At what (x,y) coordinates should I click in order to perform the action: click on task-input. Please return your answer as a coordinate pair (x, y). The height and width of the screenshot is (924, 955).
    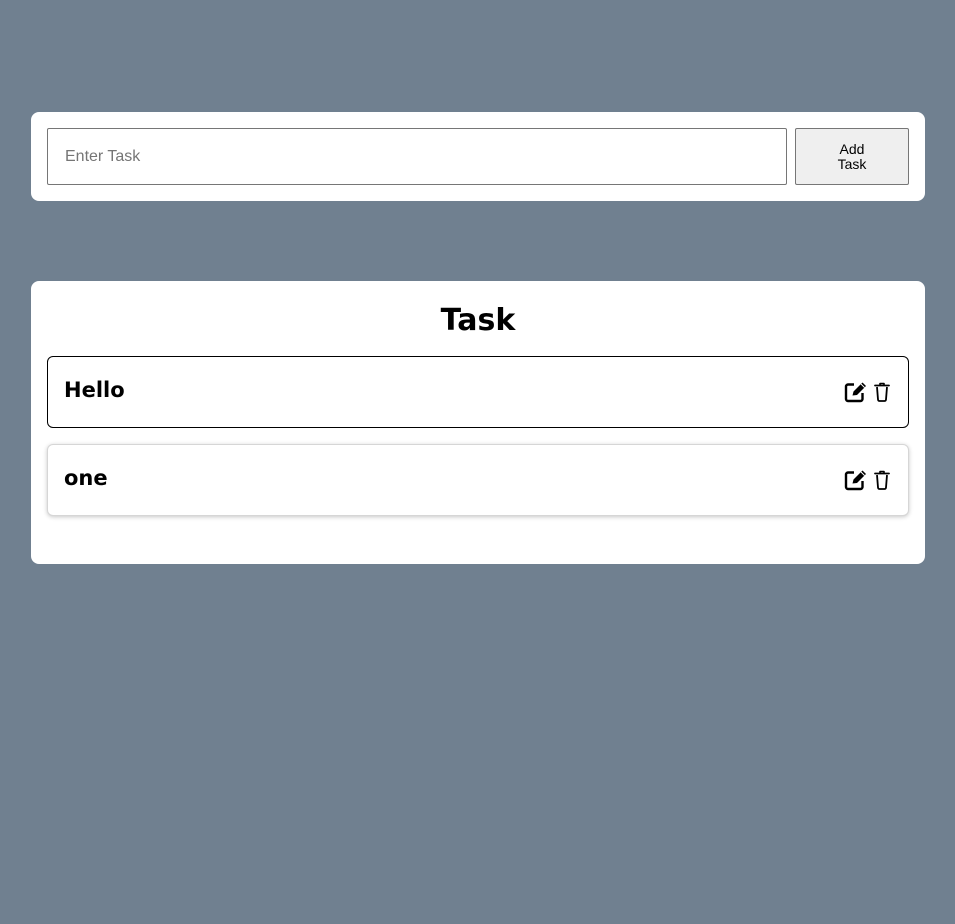
    Looking at the image, I should click on (417, 156).